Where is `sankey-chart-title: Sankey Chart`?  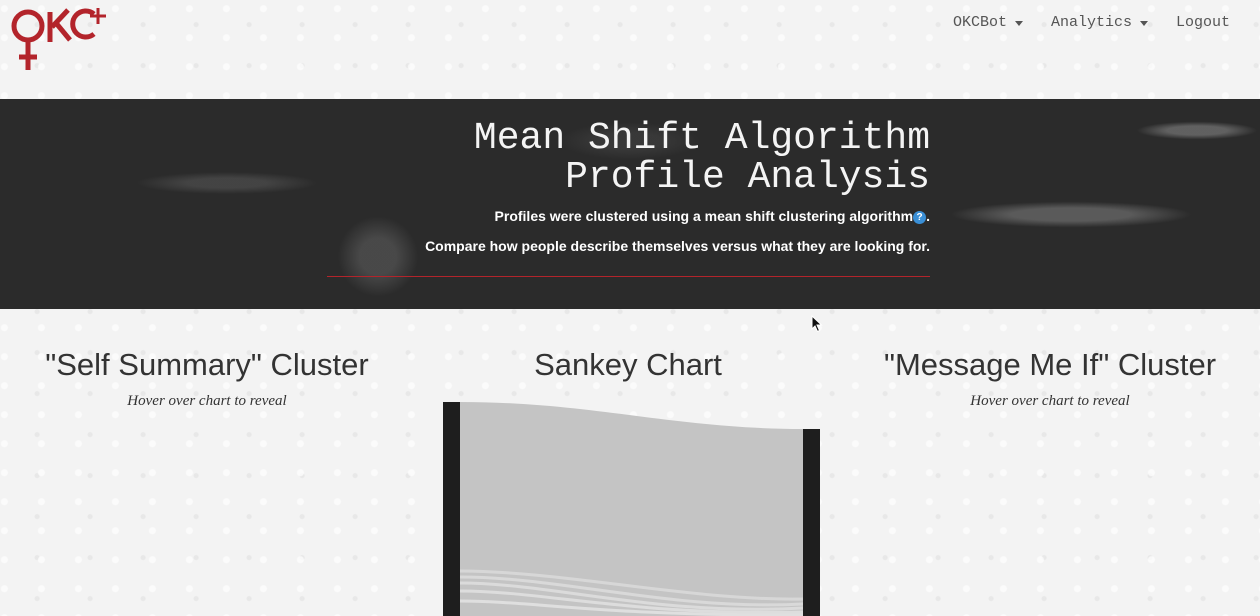
sankey-chart-title: Sankey Chart is located at coordinates (628, 364).